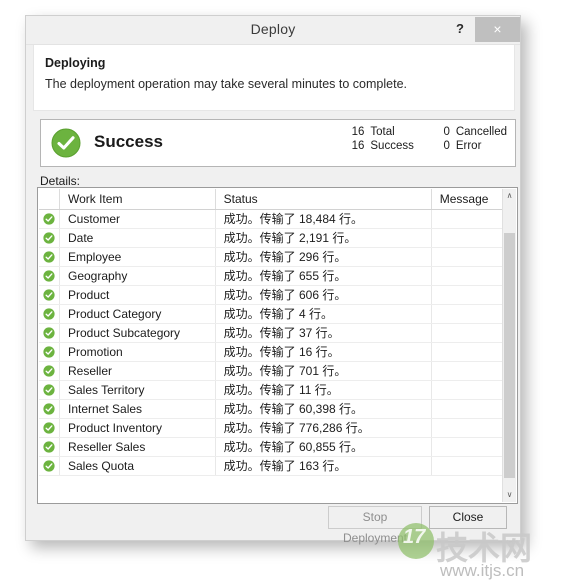  I want to click on cell-status: 成功。传输了 60,855 行。, so click(323, 447).